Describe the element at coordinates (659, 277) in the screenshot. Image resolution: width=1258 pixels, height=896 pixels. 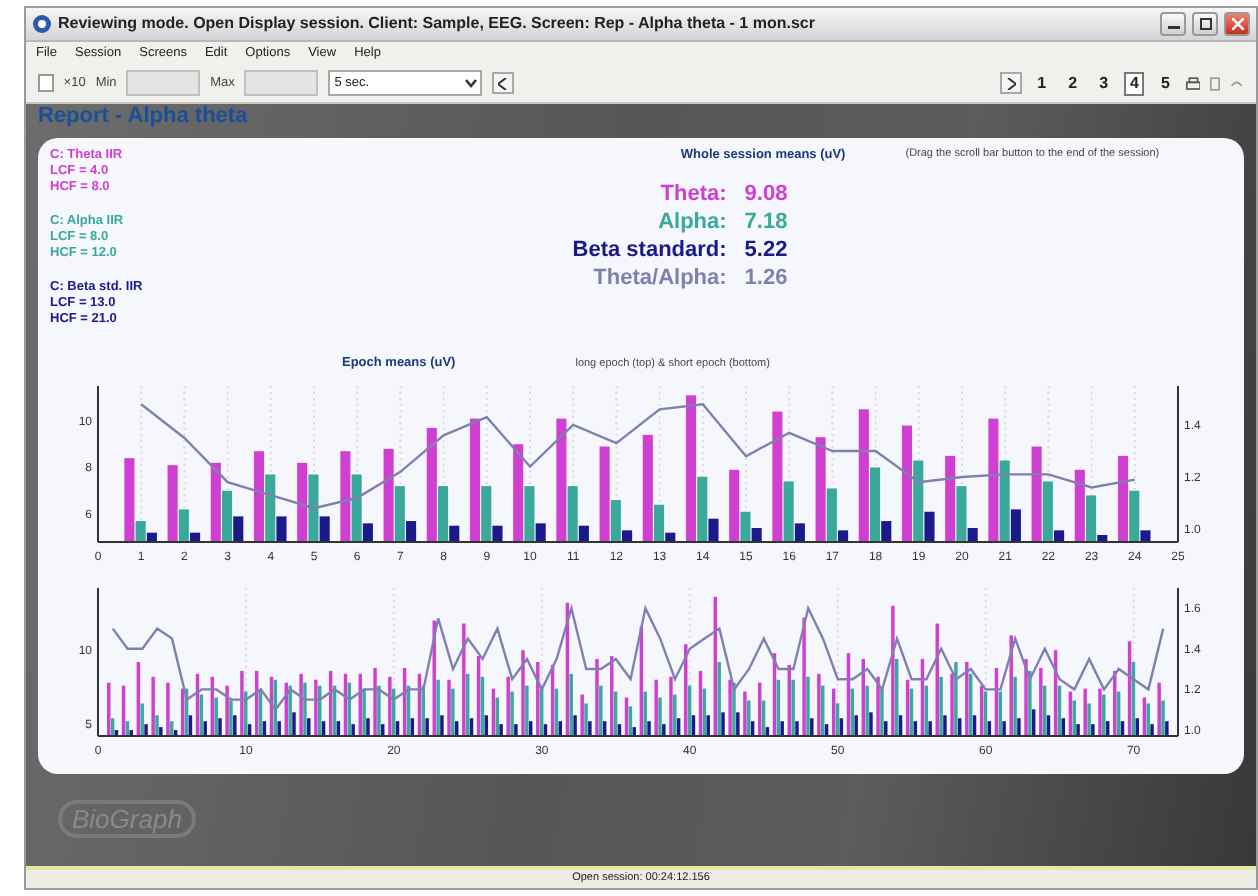
I see `mean-label: Theta/Alpha:` at that location.